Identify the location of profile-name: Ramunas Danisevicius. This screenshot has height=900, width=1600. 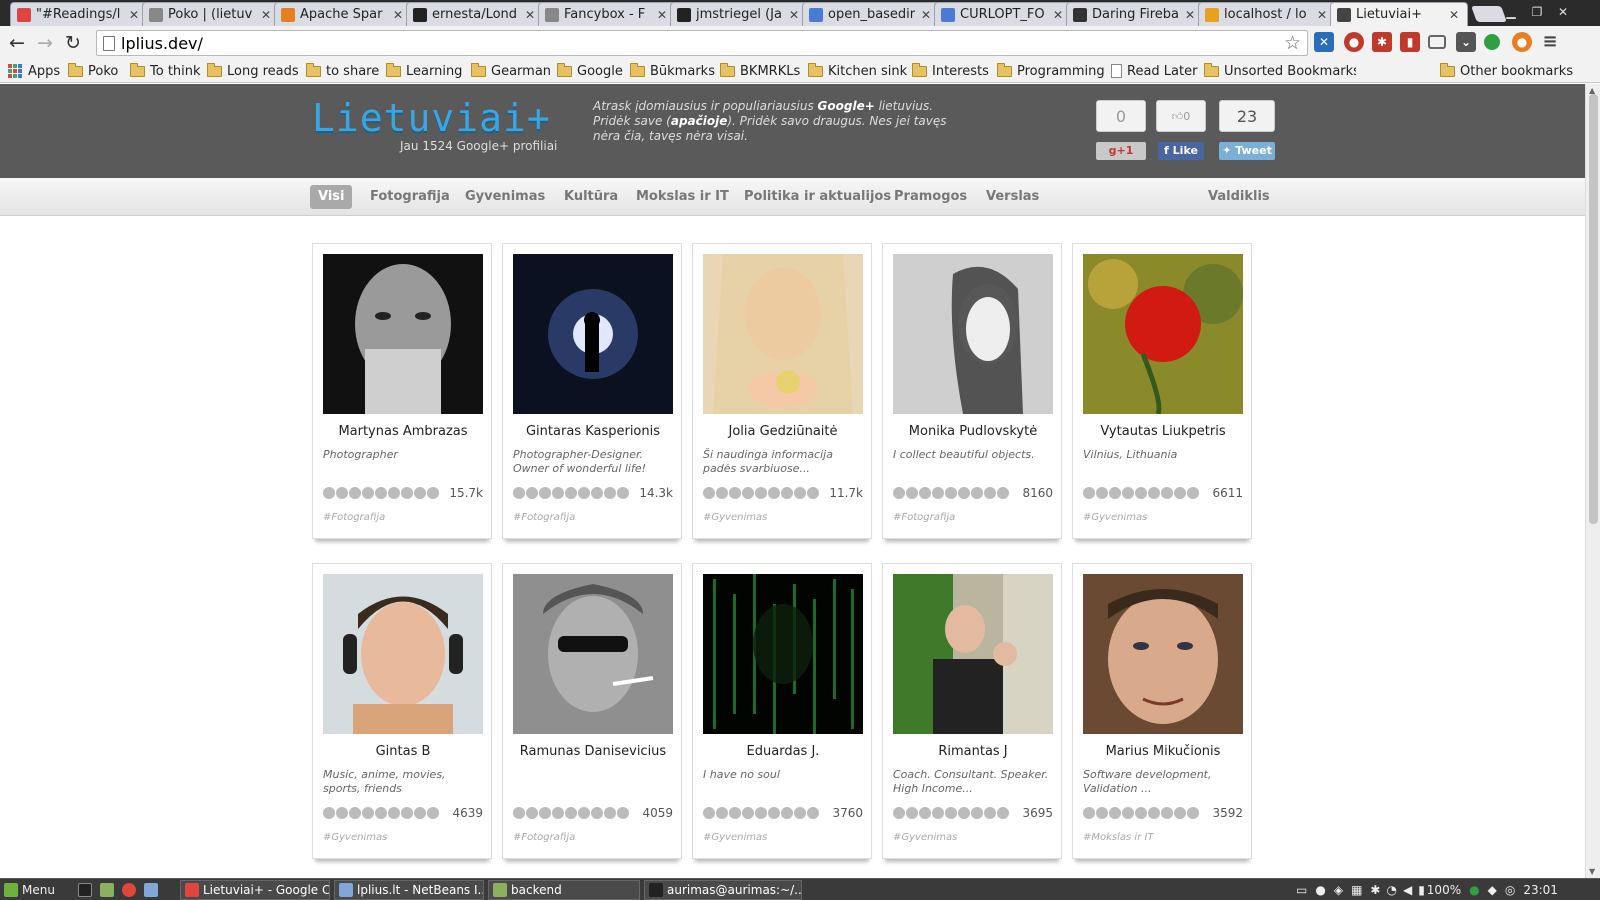
(593, 751).